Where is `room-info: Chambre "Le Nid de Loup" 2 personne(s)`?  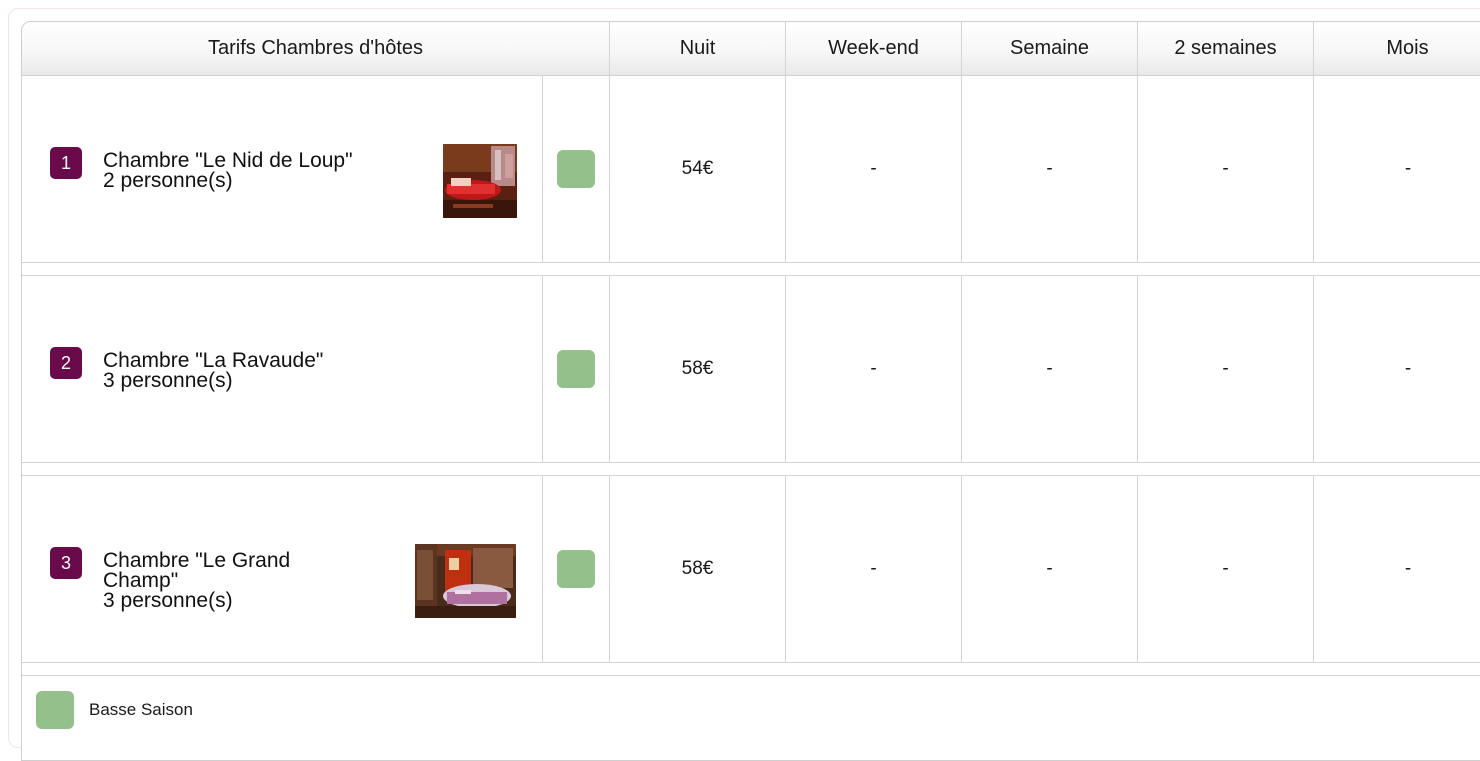 room-info: Chambre "Le Nid de Loup" 2 personne(s) is located at coordinates (228, 171).